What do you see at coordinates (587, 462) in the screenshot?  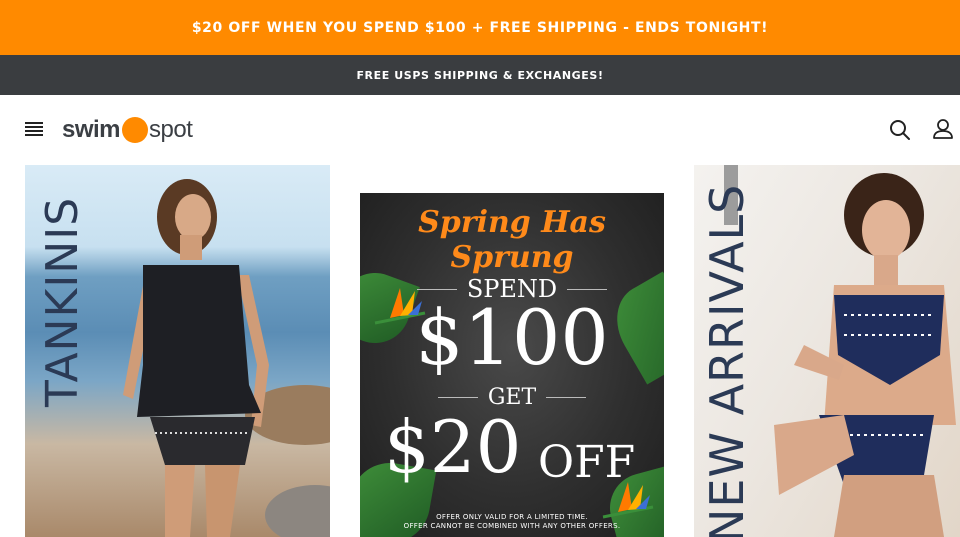 I see `promo-off-text: OFF` at bounding box center [587, 462].